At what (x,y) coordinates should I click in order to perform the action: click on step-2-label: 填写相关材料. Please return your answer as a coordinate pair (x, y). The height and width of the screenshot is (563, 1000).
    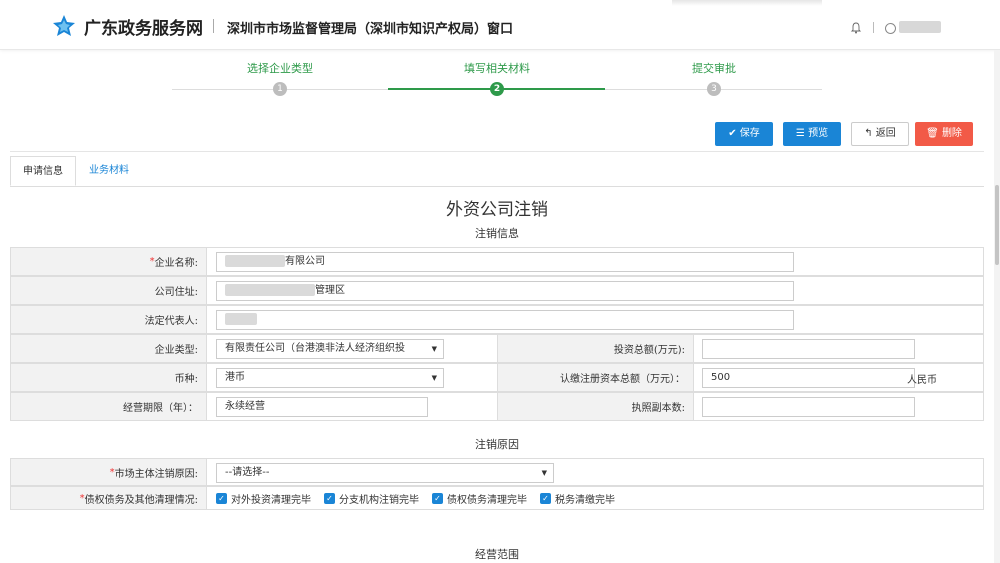
    Looking at the image, I should click on (497, 68).